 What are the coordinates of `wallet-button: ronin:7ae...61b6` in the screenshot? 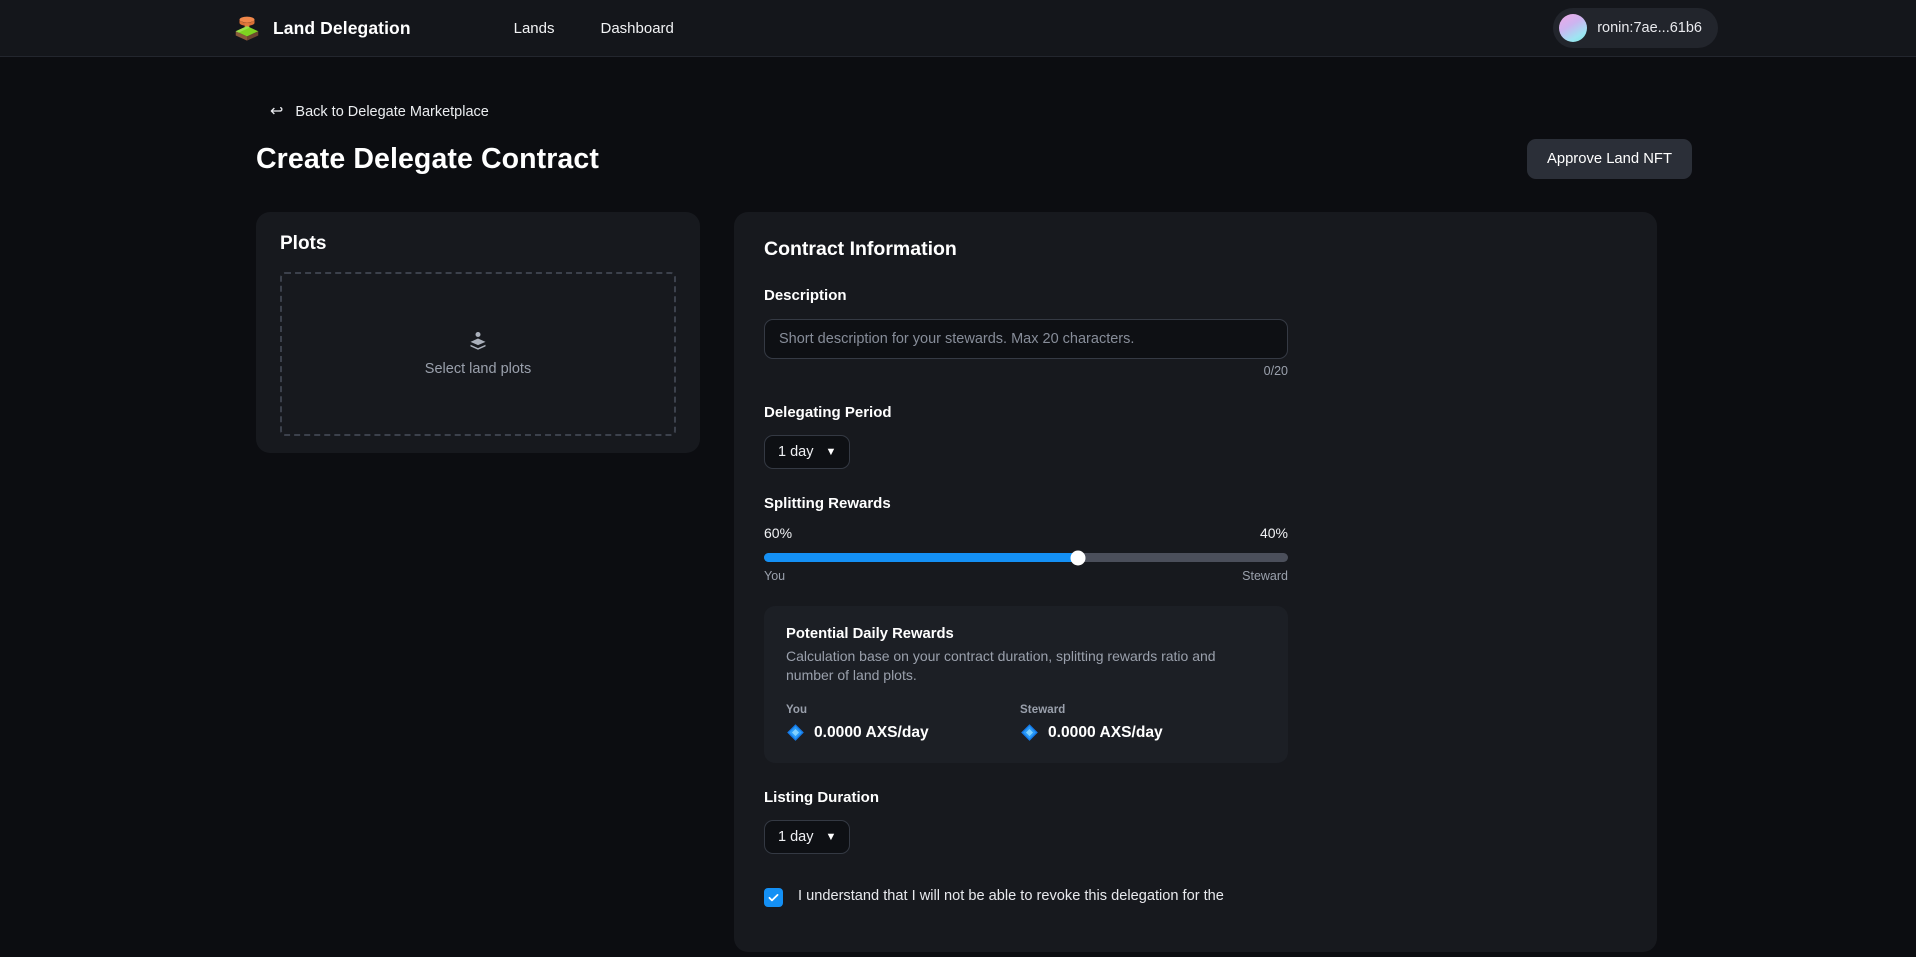 It's located at (1635, 28).